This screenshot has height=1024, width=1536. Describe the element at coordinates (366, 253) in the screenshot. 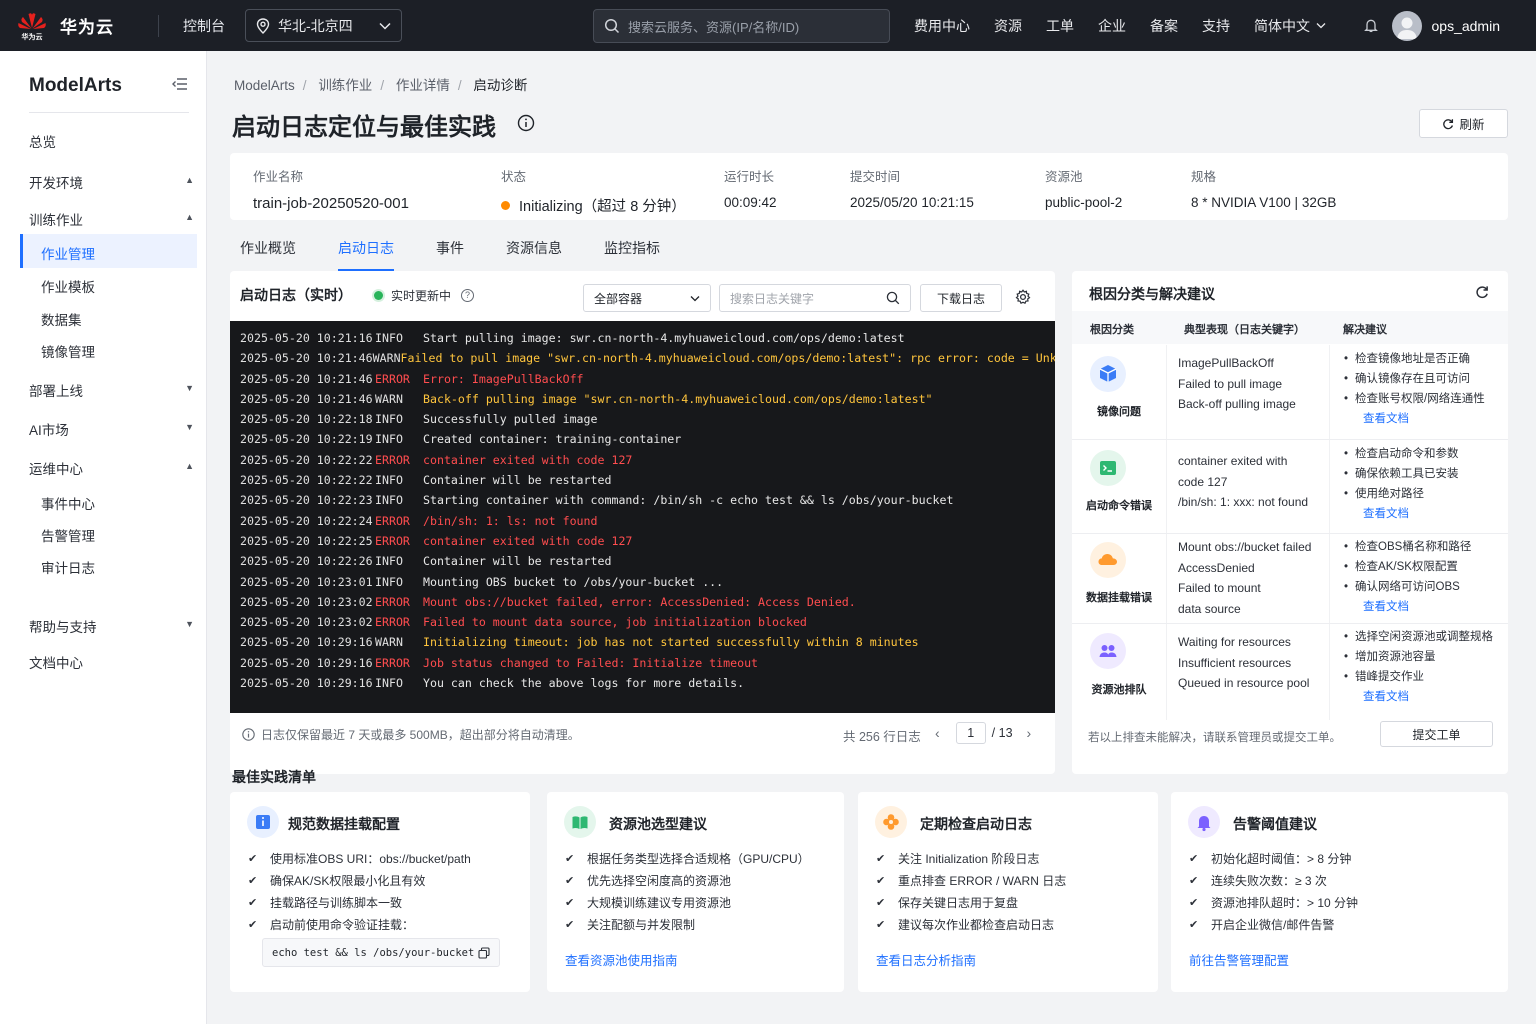

I see `tab-startup-log: 启动日志` at that location.